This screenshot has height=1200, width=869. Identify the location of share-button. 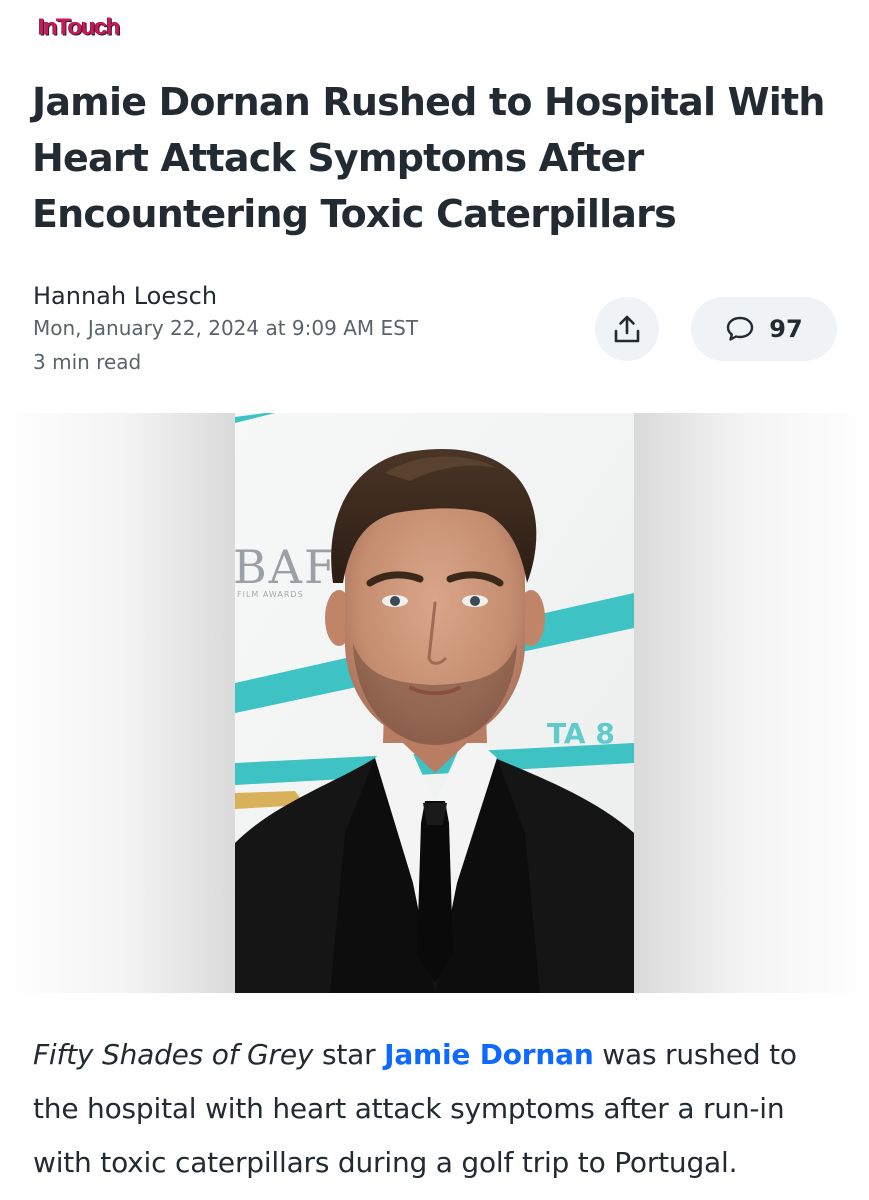
(627, 329).